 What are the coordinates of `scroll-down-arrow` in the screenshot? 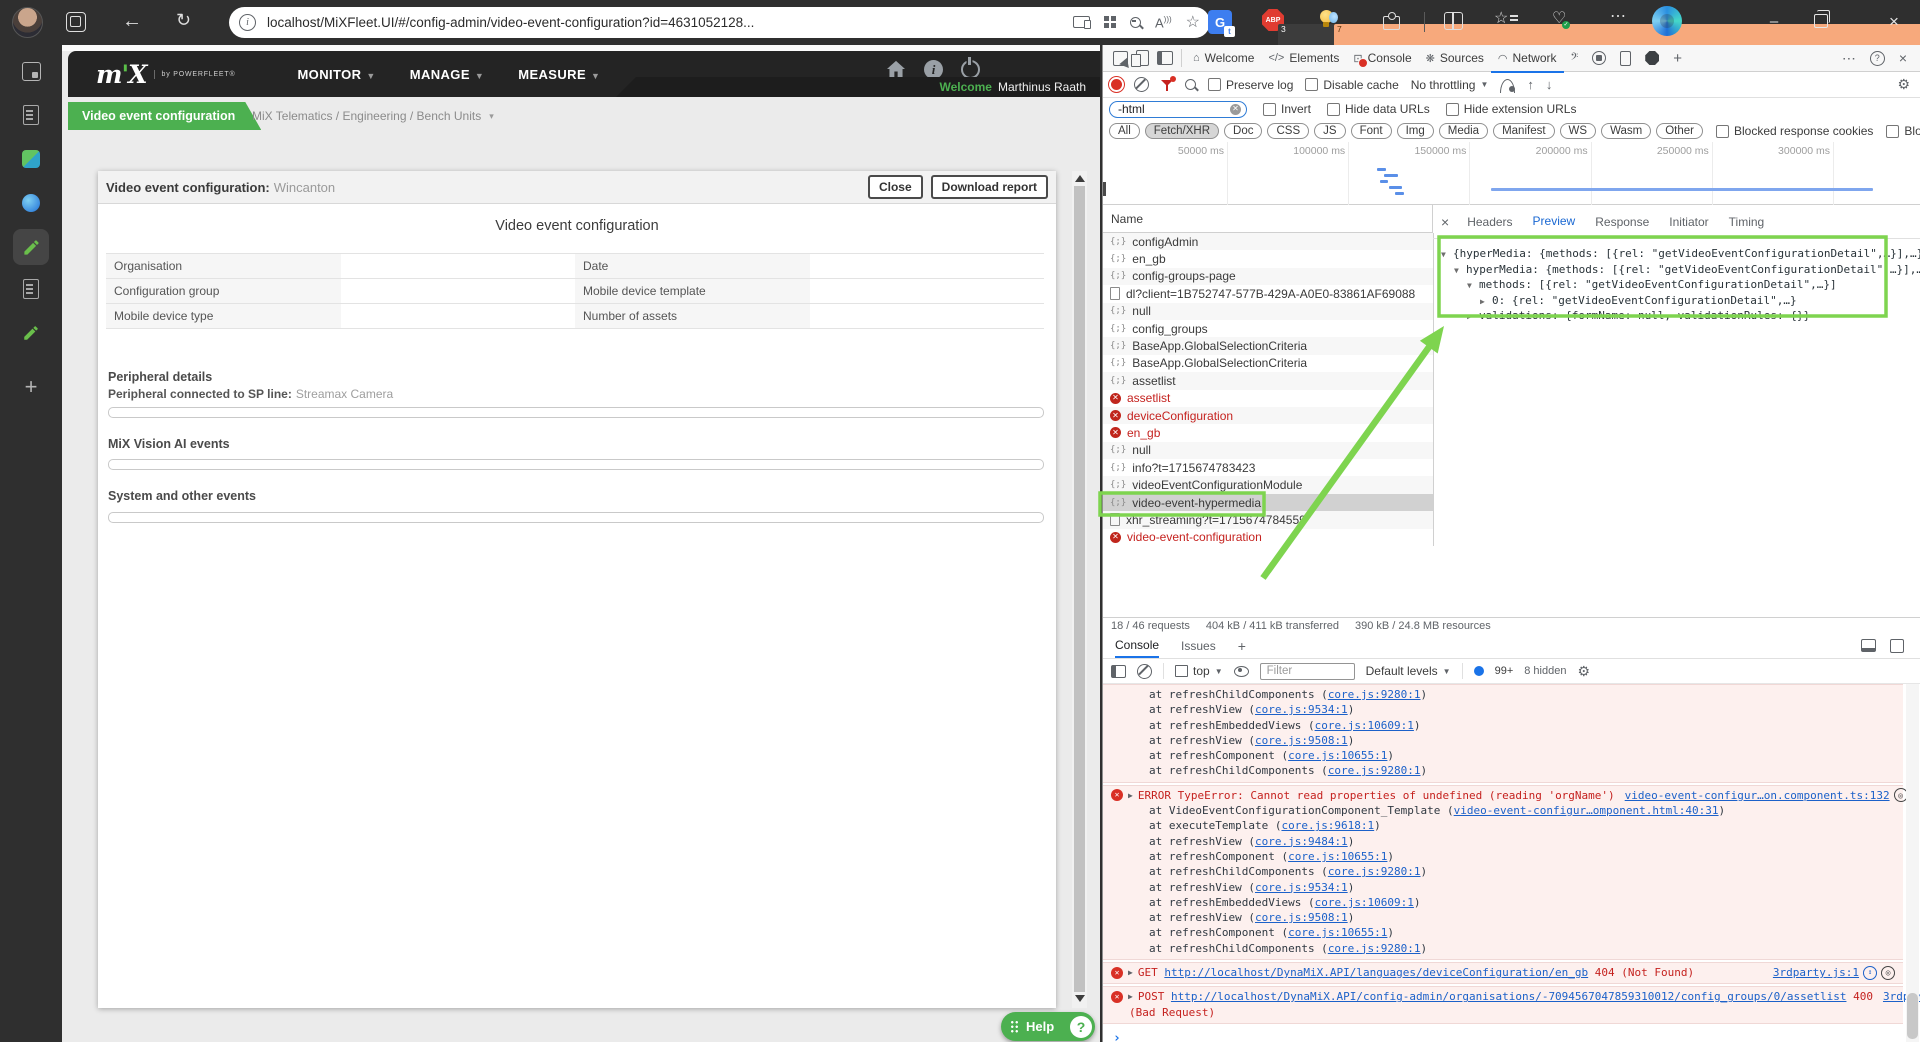 It's located at (1079, 998).